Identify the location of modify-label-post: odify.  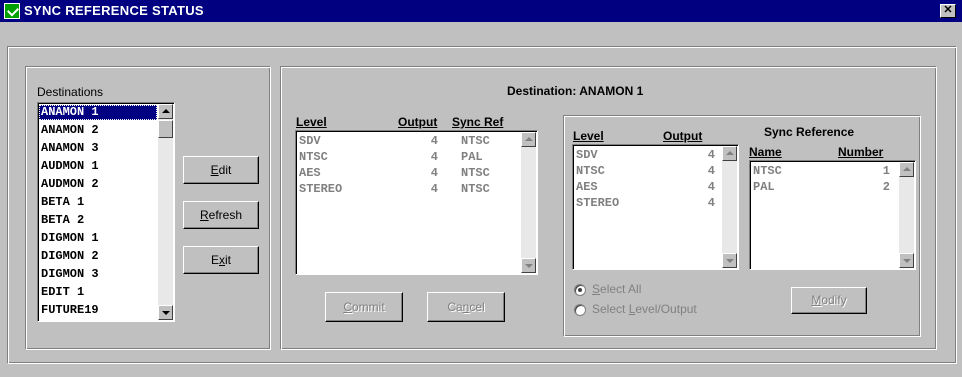
(834, 300).